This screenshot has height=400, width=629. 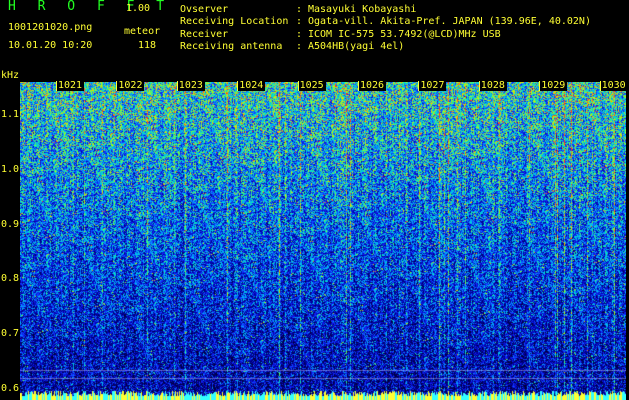 What do you see at coordinates (404, 34) in the screenshot?
I see `info-value: ICOM IC-575 53.7492(@LCD)MHz USB` at bounding box center [404, 34].